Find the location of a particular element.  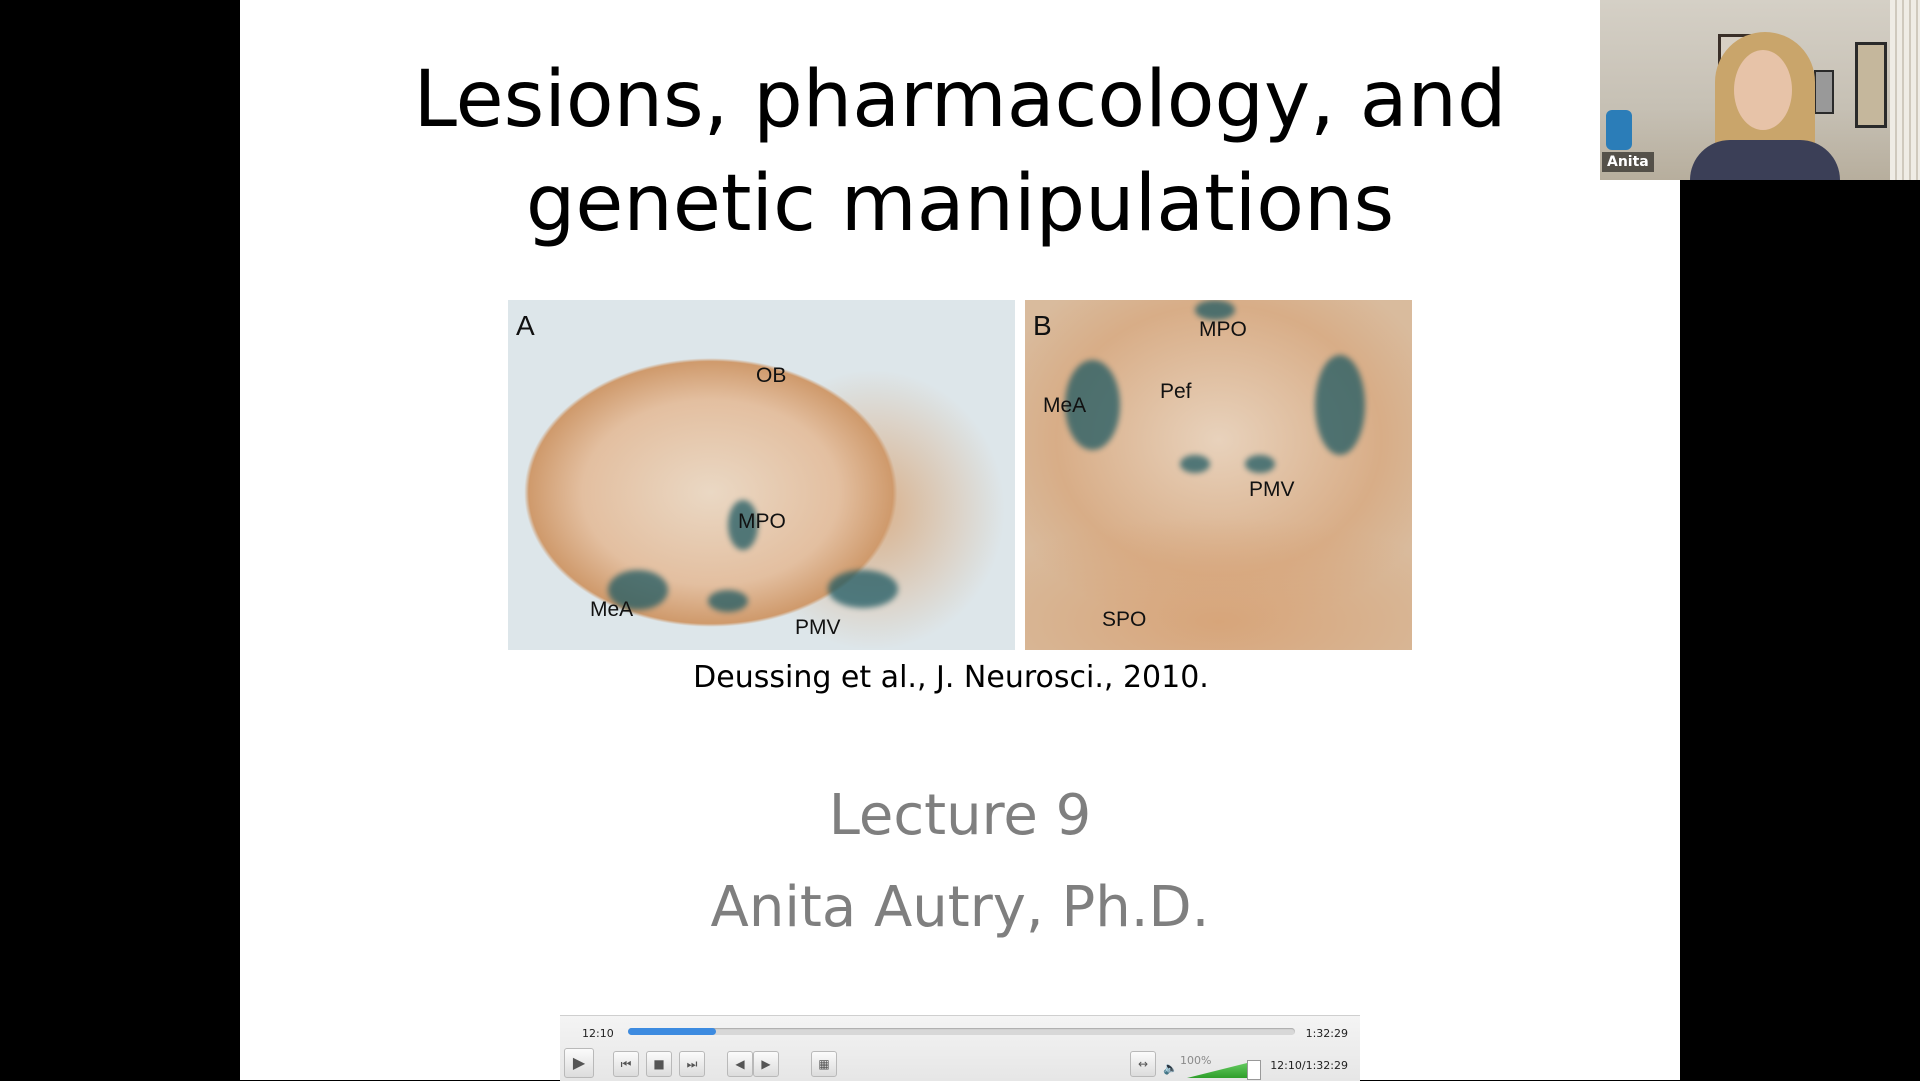

panel-b-label-pmv: PMV is located at coordinates (1272, 489).